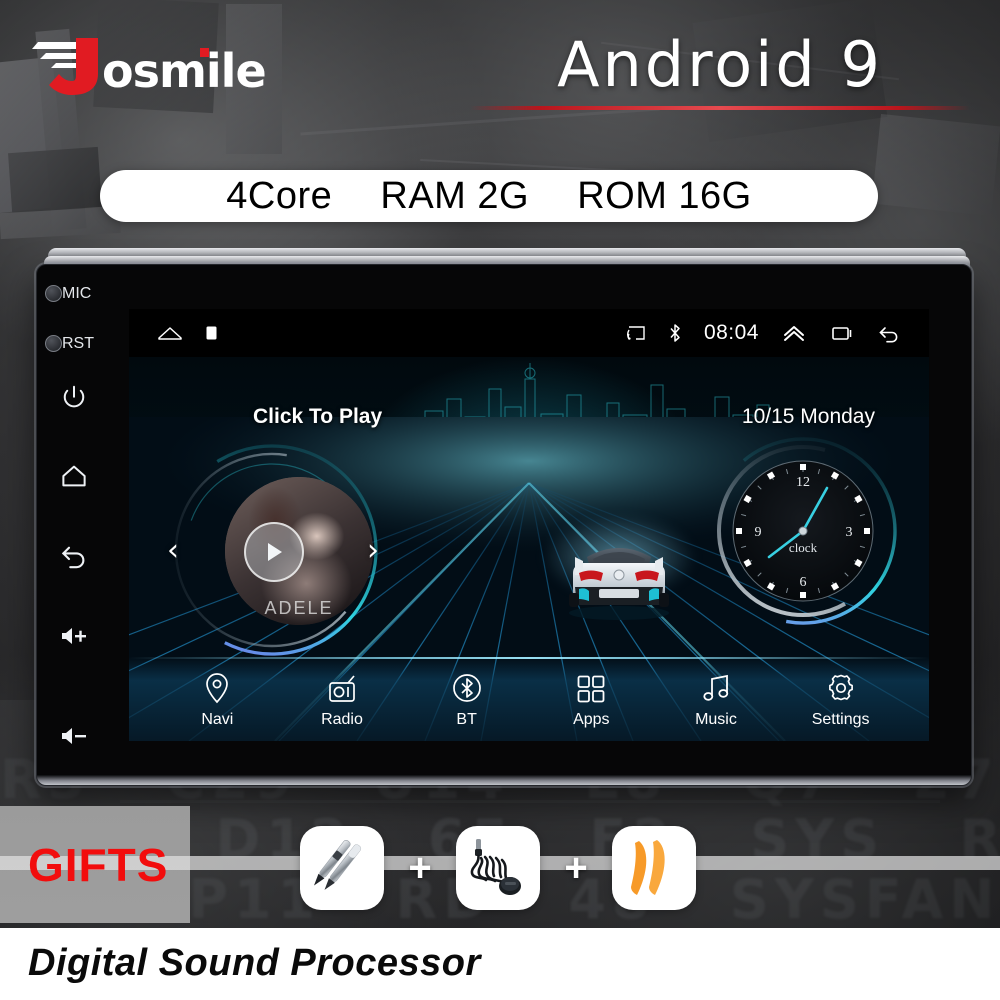  I want to click on footer-banner-text: Digital Sound Processor, so click(254, 963).